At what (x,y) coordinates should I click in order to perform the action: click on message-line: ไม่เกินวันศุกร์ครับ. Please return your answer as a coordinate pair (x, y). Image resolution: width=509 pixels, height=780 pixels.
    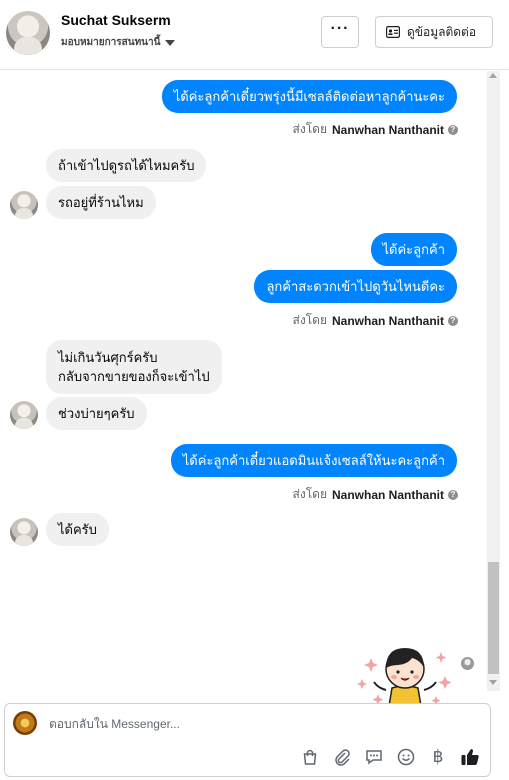
    Looking at the image, I should click on (108, 357).